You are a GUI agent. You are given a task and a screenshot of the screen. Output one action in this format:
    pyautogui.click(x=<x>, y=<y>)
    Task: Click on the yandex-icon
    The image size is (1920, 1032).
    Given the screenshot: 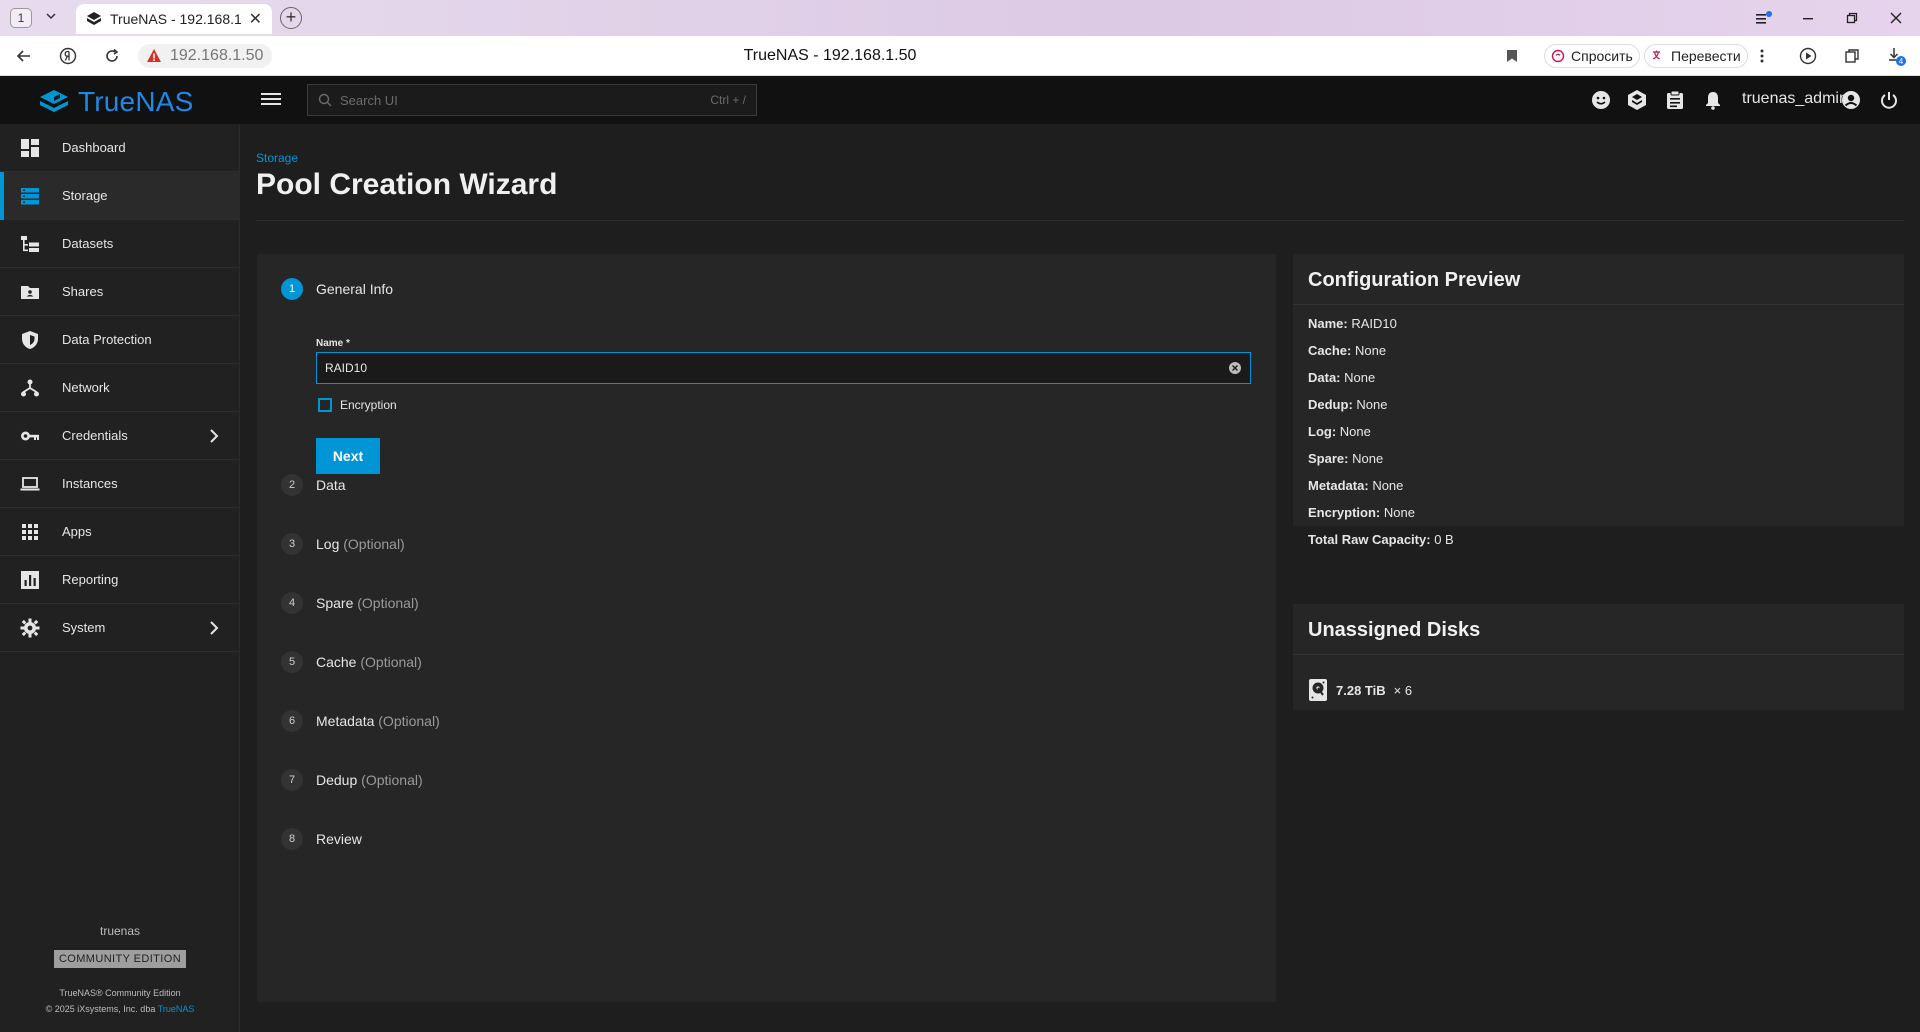 What is the action you would take?
    pyautogui.click(x=68, y=56)
    